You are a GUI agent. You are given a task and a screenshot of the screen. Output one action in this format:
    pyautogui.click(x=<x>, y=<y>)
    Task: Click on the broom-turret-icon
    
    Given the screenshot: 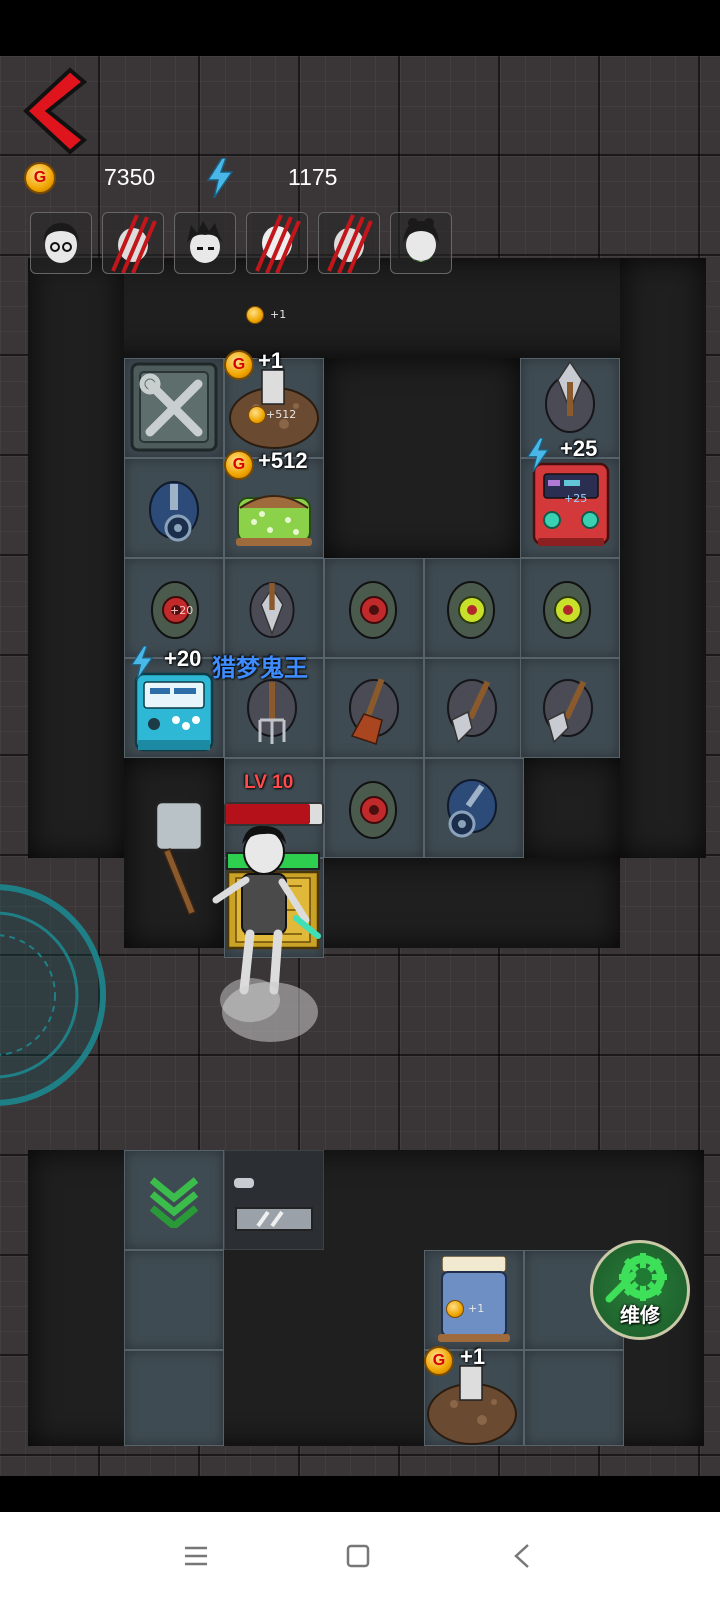 What is the action you would take?
    pyautogui.click(x=374, y=712)
    